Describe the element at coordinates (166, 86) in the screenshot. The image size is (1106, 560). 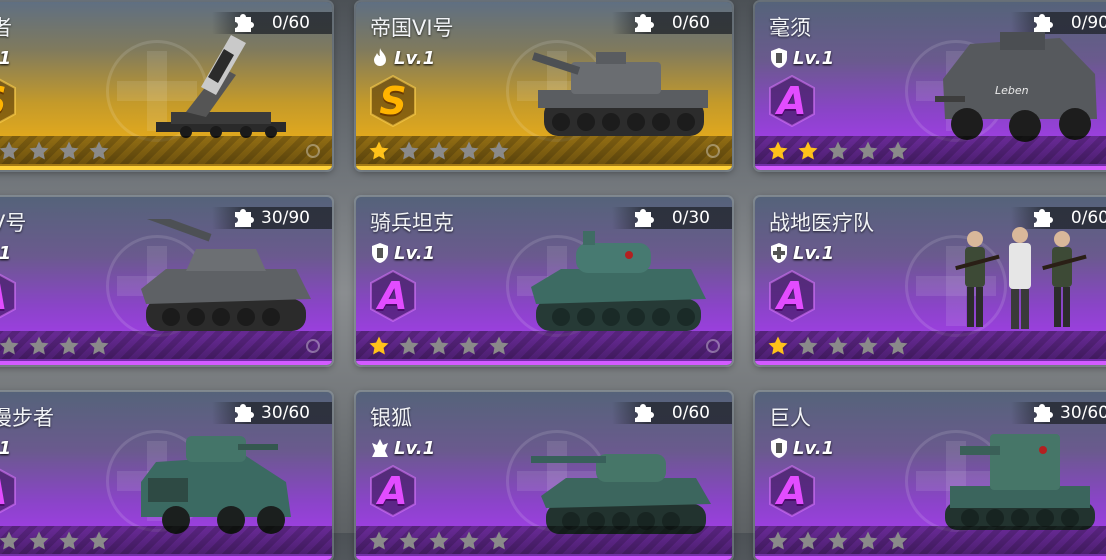
I see `unit-card: 仇者 Lv.1 0/60 S` at that location.